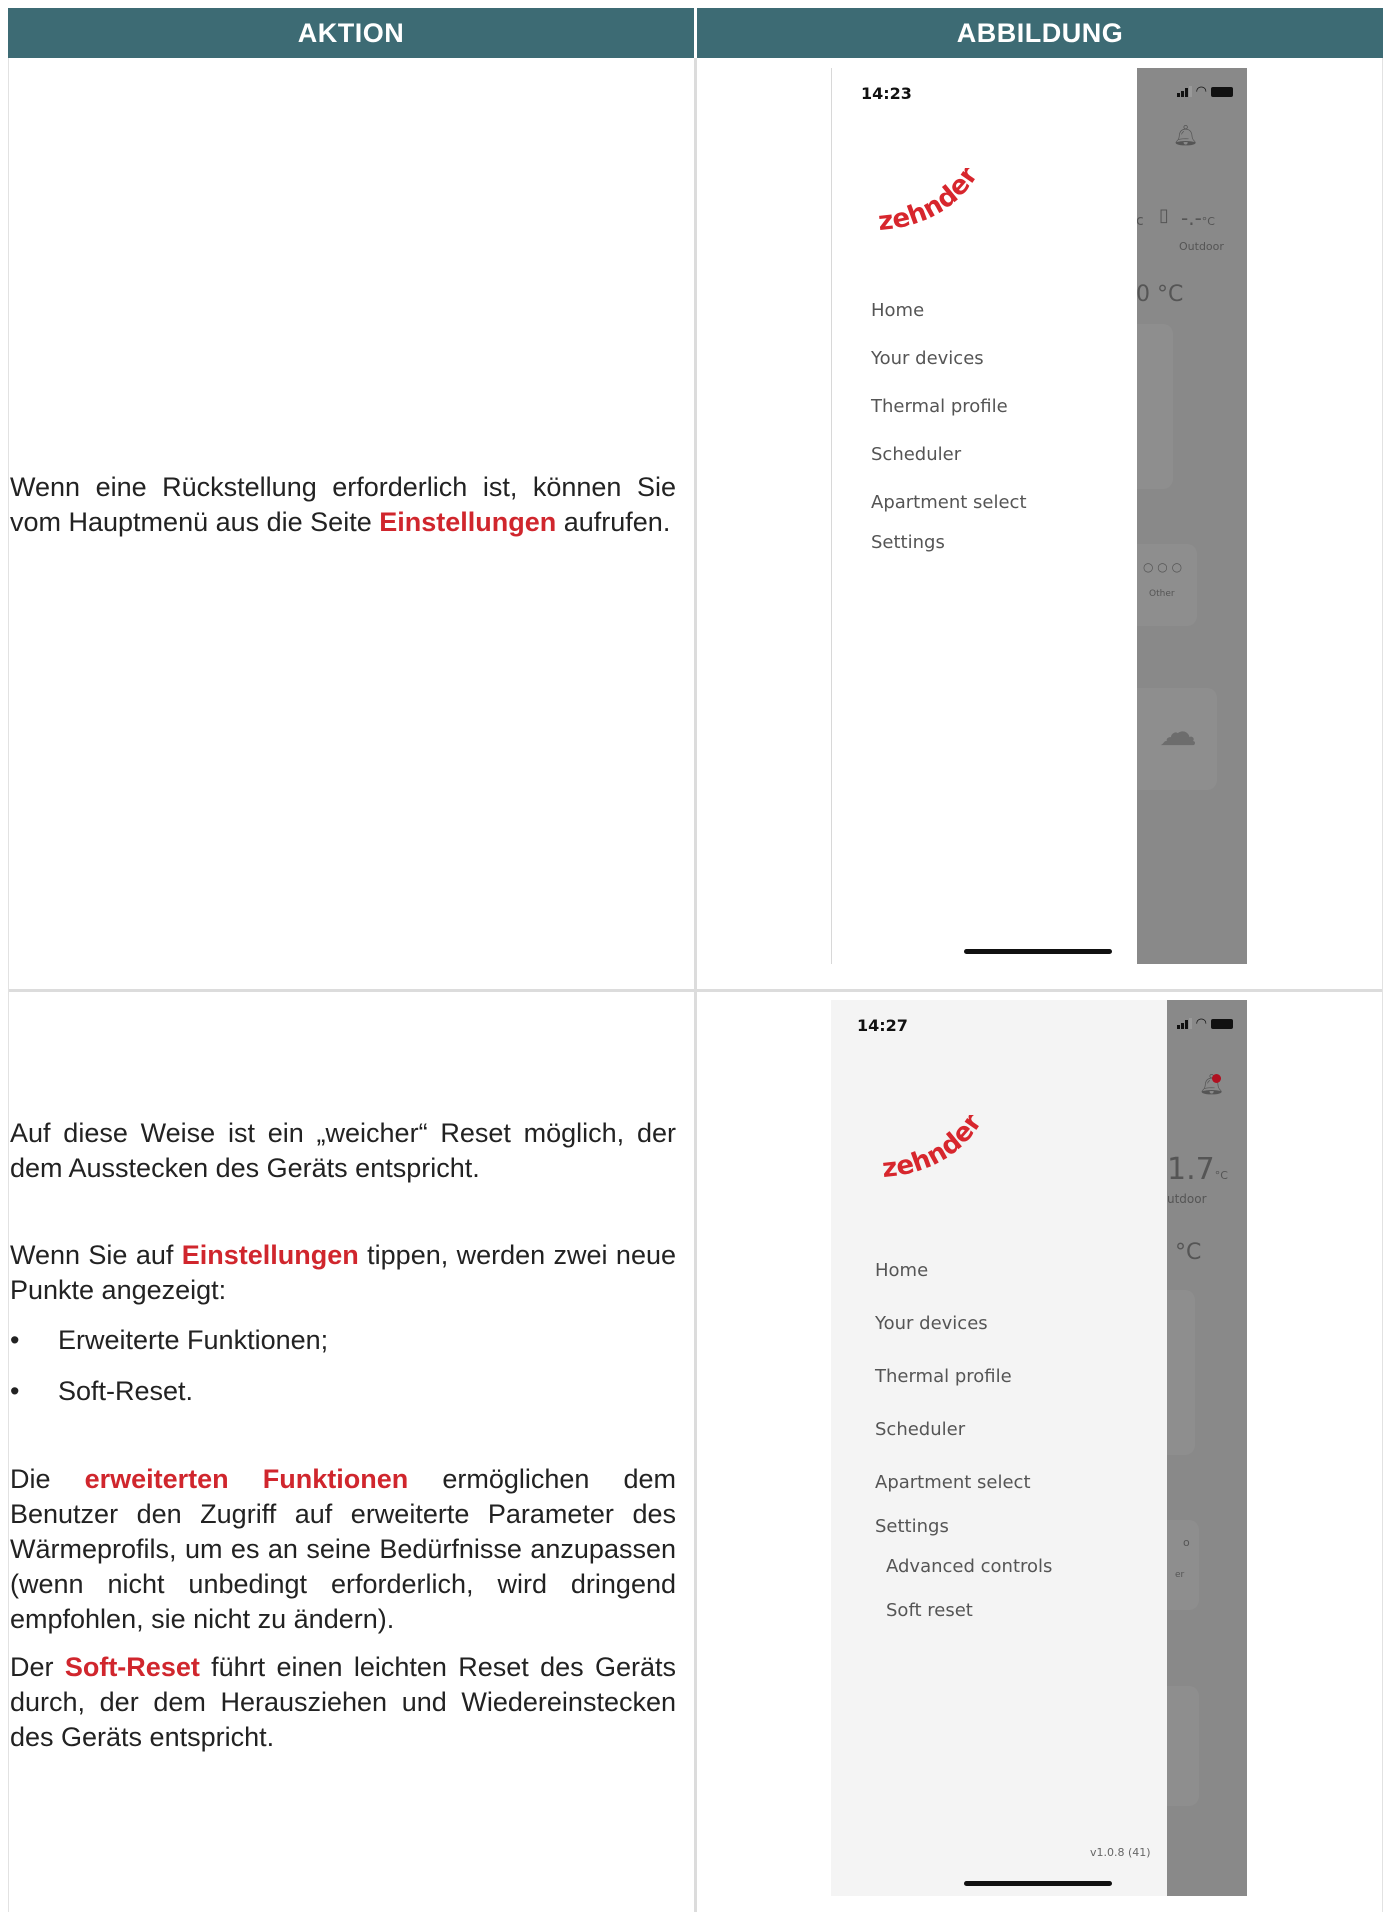 This screenshot has width=1387, height=1912. Describe the element at coordinates (695, 985) in the screenshot. I see `column-divider` at that location.